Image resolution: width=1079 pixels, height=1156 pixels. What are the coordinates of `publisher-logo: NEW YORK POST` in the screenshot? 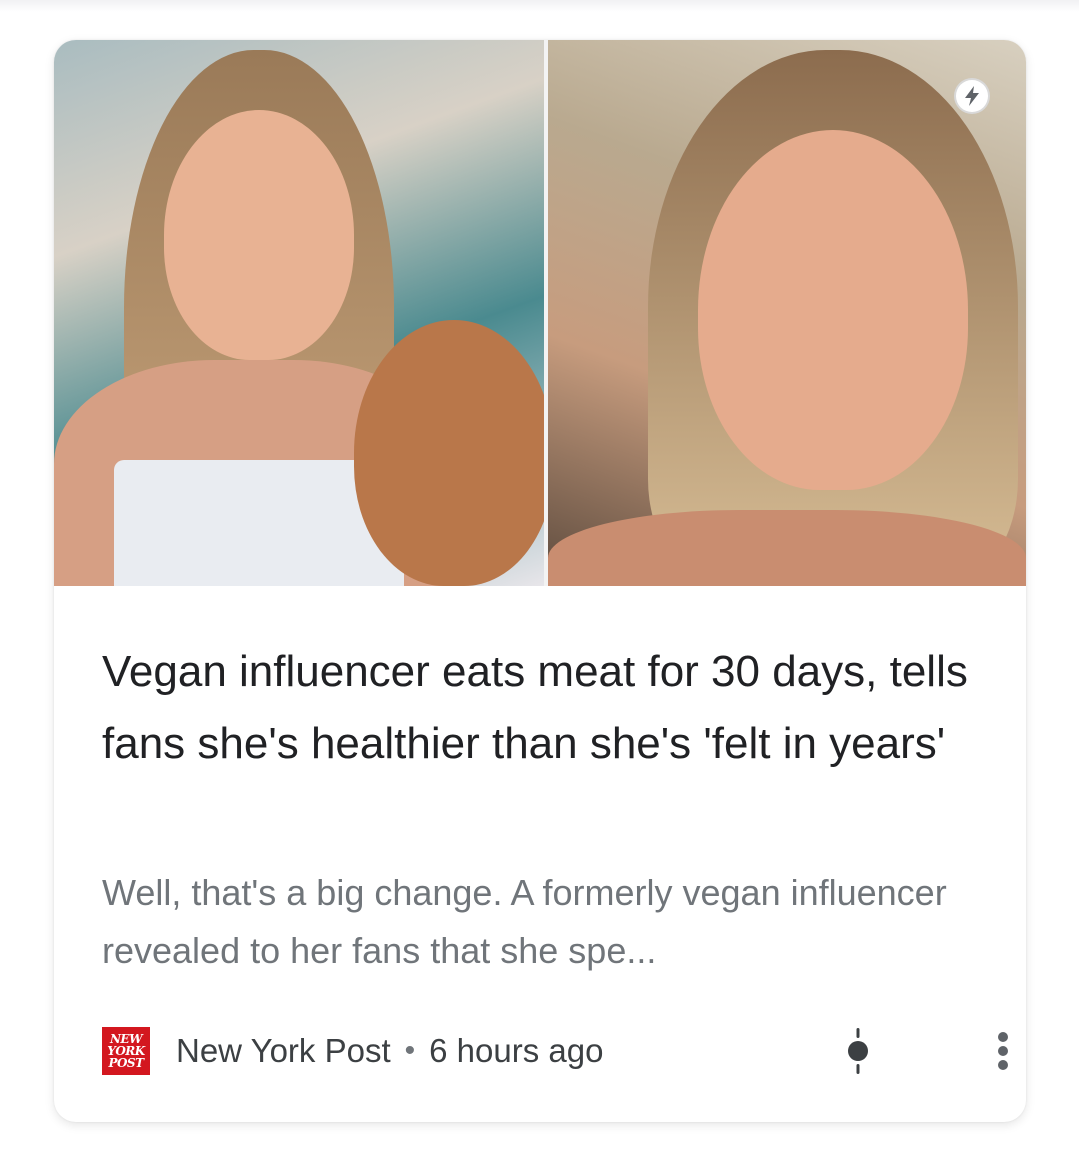 It's located at (126, 1051).